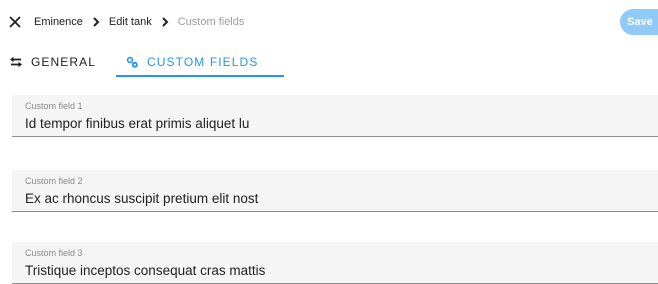 The height and width of the screenshot is (284, 658). I want to click on custom-field-2-label: Custom field 2, so click(54, 181).